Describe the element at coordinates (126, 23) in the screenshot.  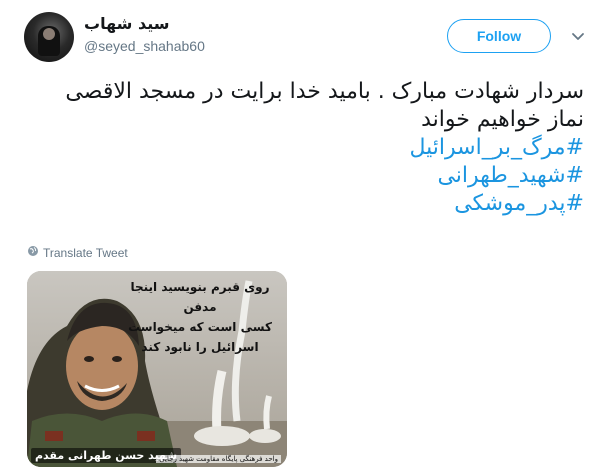
I see `display-name: سید شهاب` at that location.